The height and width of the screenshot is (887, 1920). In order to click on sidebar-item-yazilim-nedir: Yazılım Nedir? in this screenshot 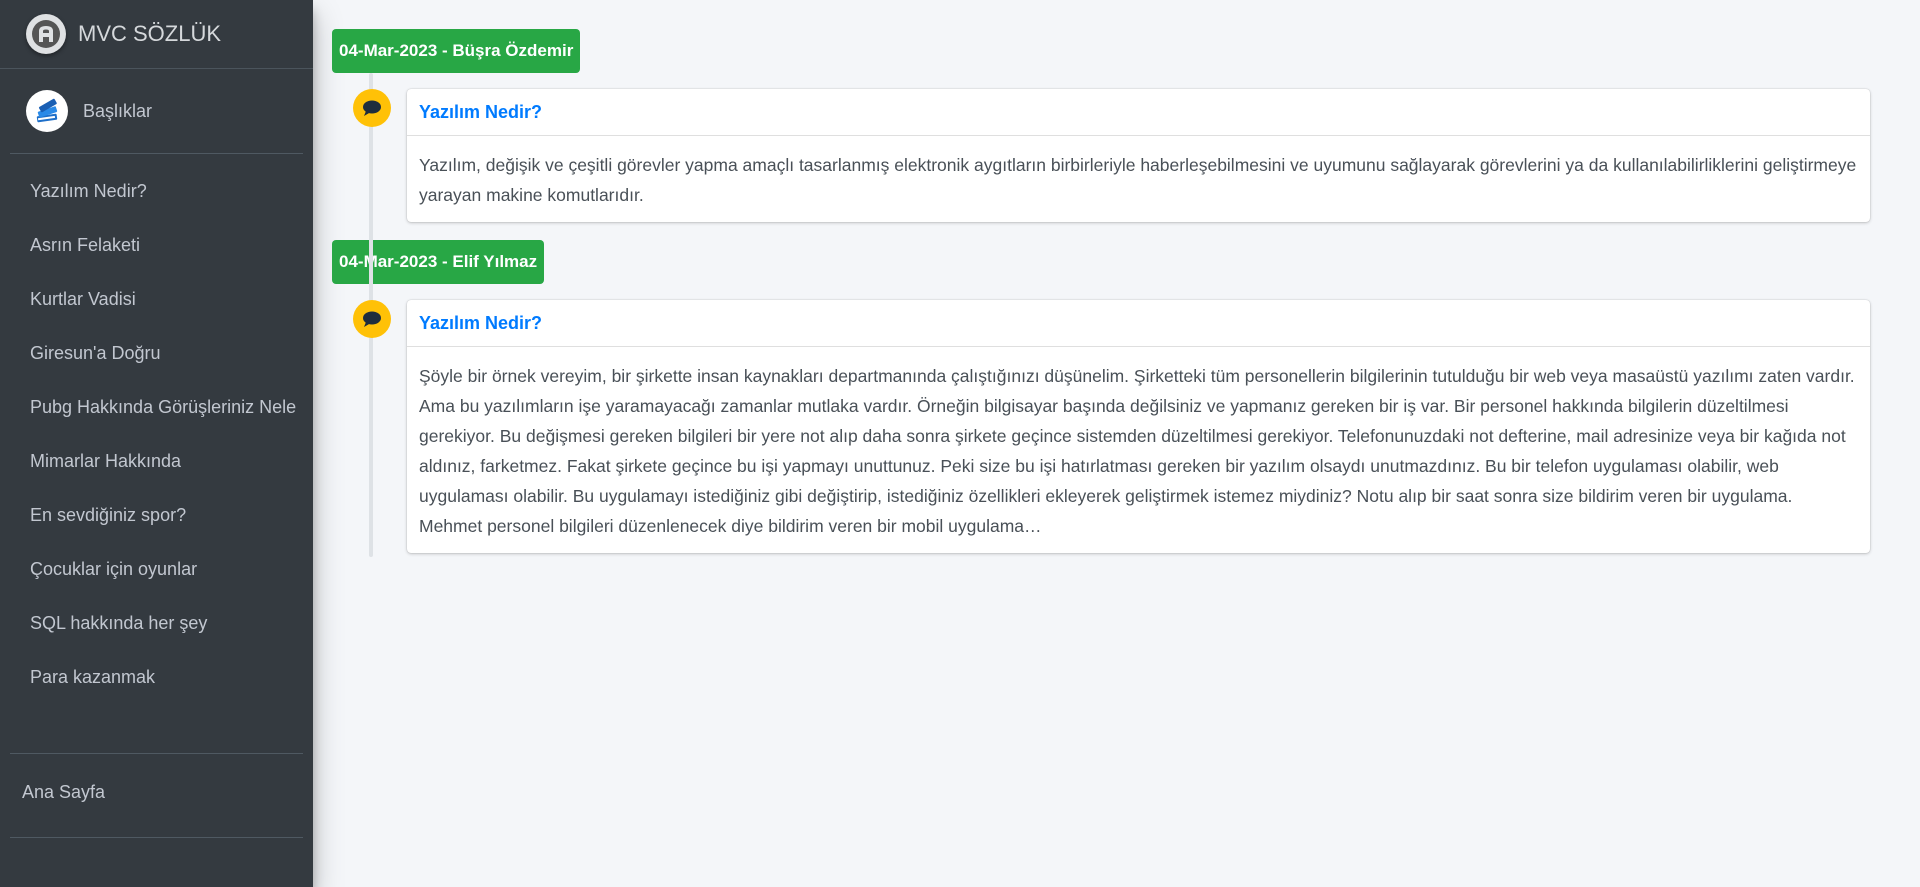, I will do `click(156, 191)`.